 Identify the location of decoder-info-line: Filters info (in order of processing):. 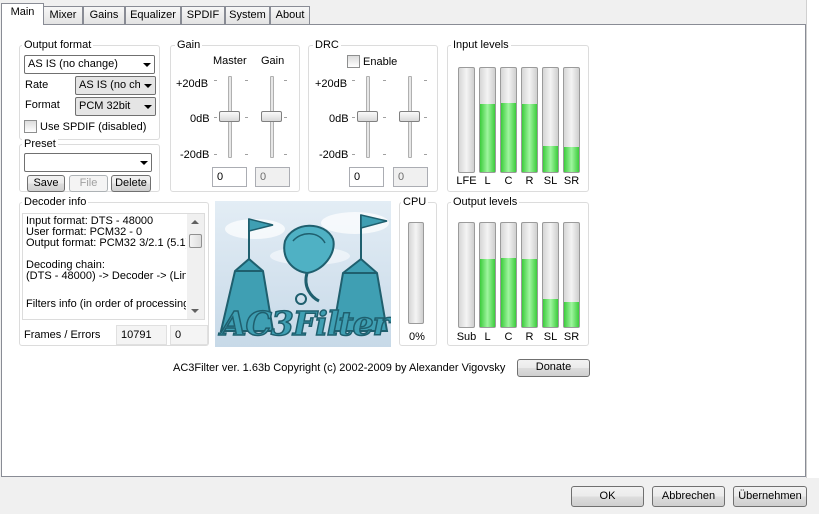
(106, 304).